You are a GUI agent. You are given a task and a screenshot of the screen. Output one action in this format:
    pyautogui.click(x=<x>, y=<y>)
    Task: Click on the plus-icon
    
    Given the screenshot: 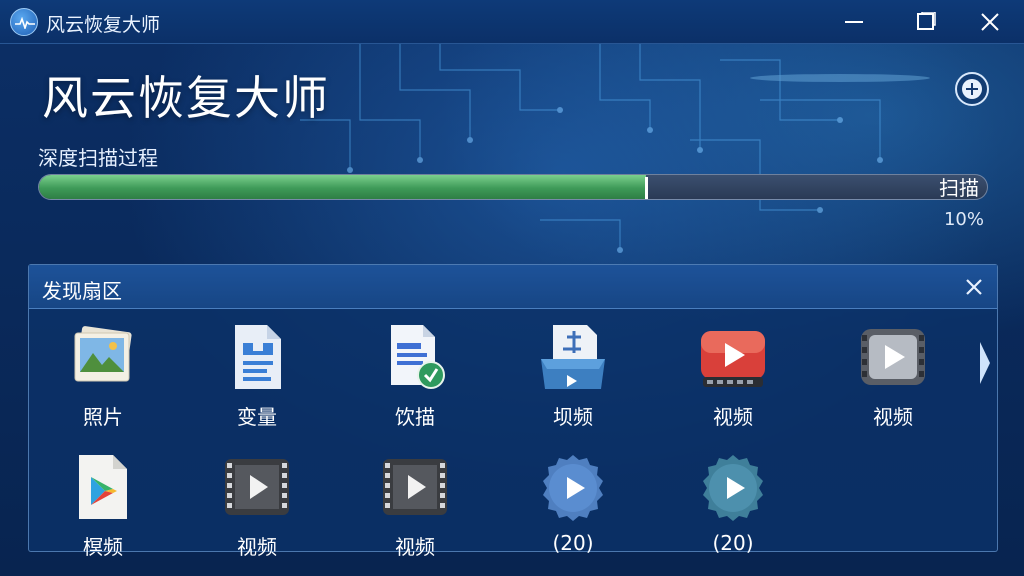 What is the action you would take?
    pyautogui.click(x=972, y=89)
    